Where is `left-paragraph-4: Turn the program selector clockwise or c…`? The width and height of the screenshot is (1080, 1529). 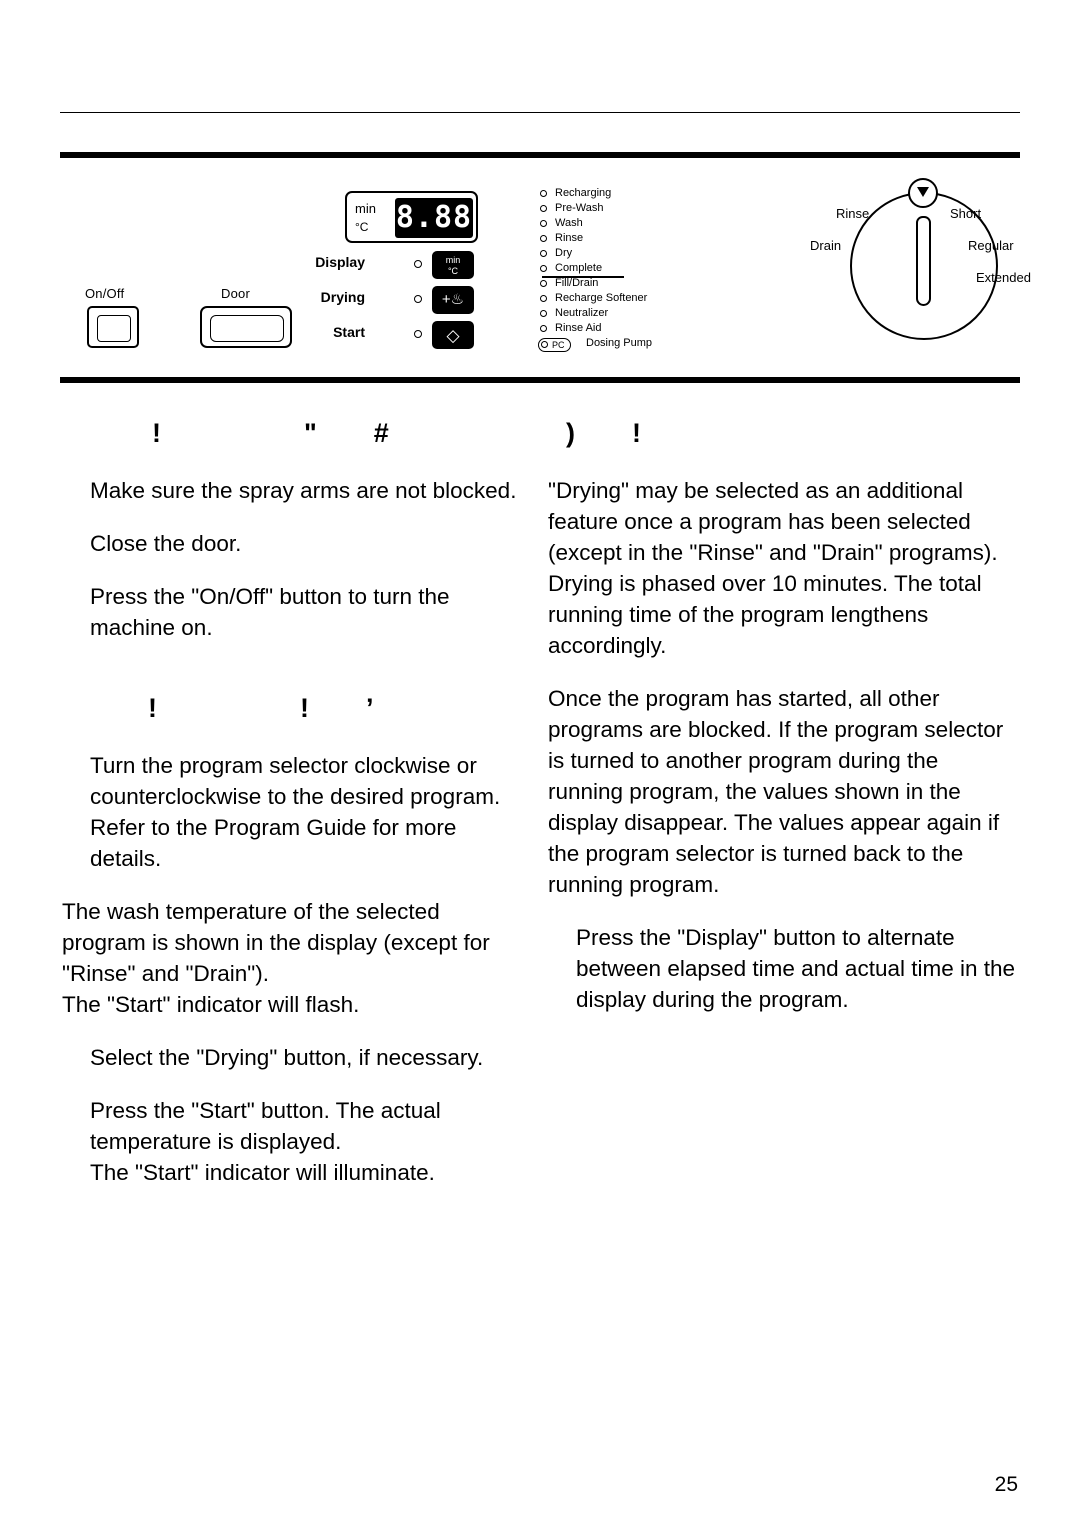 left-paragraph-4: Turn the program selector clockwise or c… is located at coordinates (295, 812).